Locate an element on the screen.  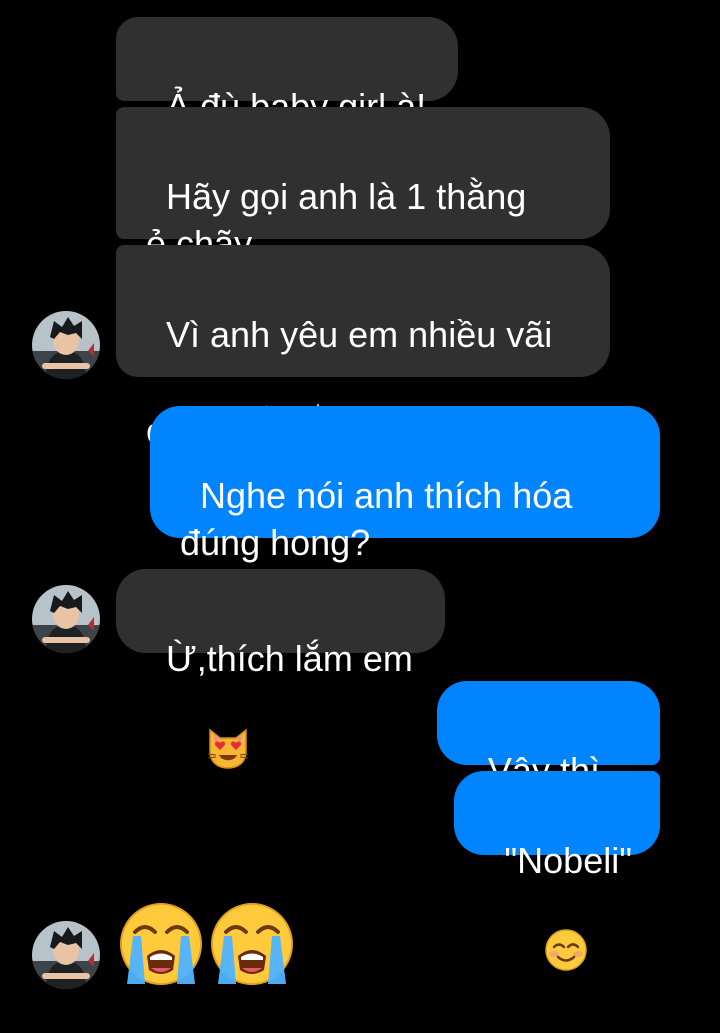
incoming-message-bubble: Vì anh yêu em nhiều vãi cớt is located at coordinates (363, 348).